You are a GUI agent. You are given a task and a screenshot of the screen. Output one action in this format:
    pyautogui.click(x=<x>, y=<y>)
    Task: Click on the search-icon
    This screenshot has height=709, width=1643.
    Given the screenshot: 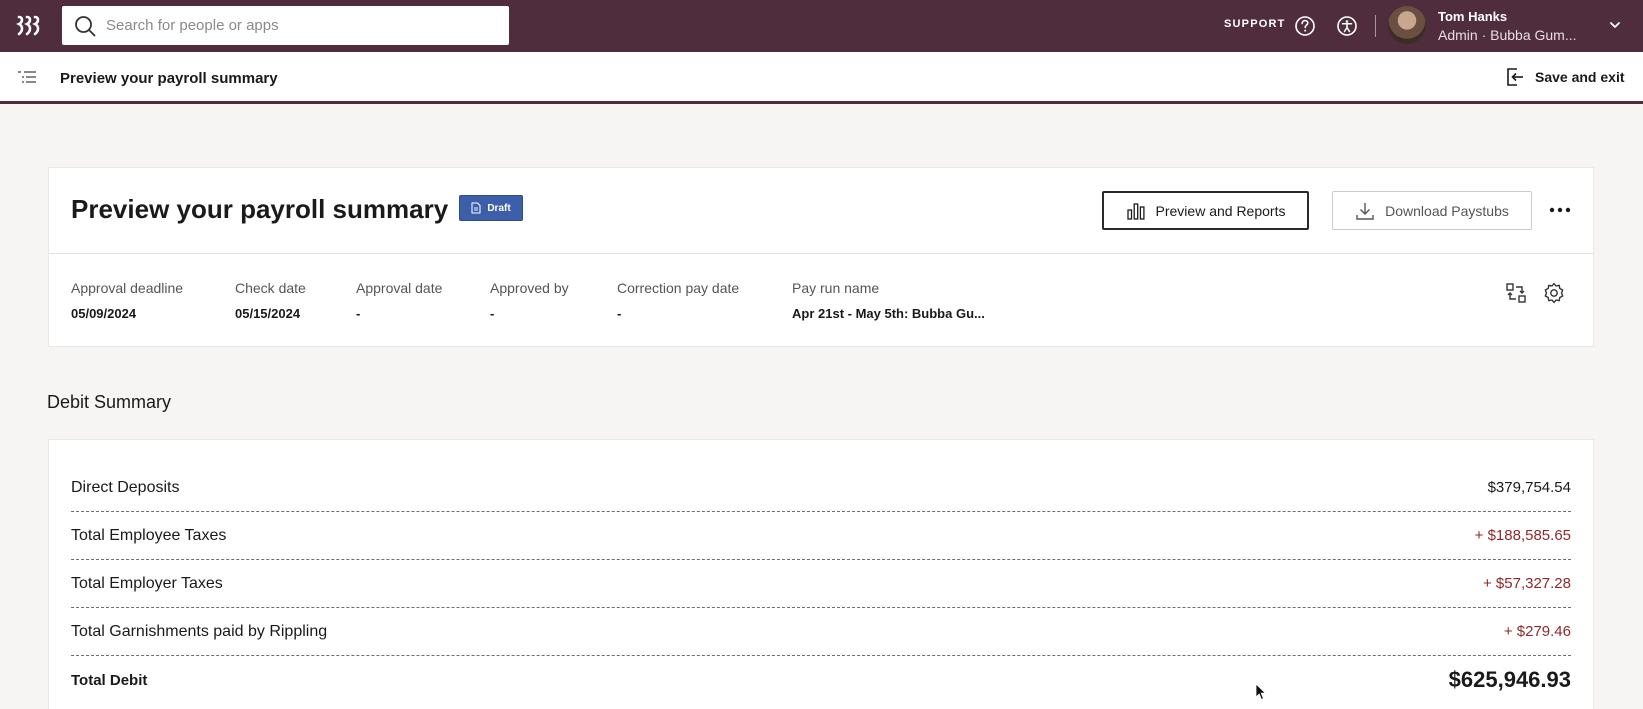 What is the action you would take?
    pyautogui.click(x=85, y=25)
    